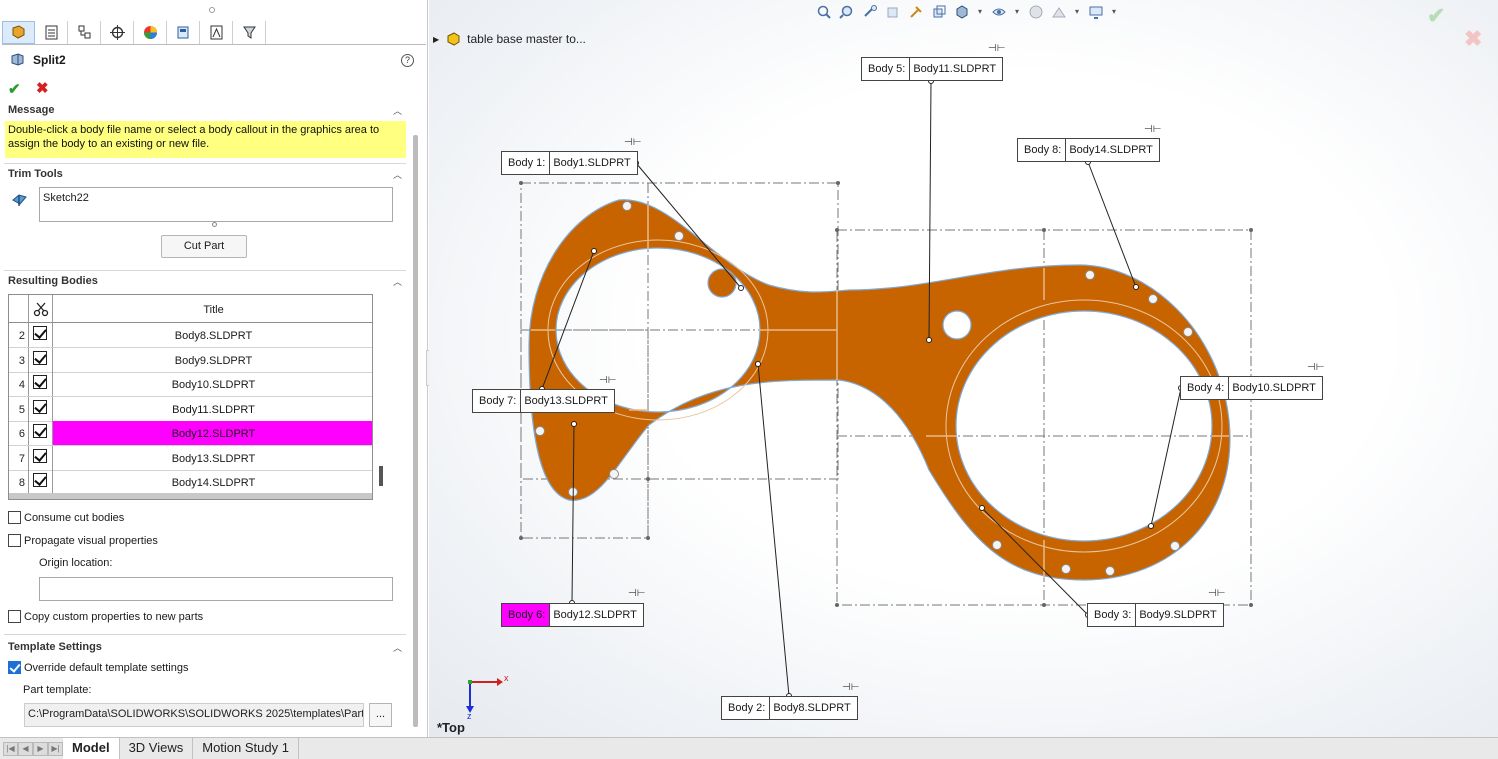 The width and height of the screenshot is (1498, 759). Describe the element at coordinates (31, 110) in the screenshot. I see `message-group-title: Message` at that location.